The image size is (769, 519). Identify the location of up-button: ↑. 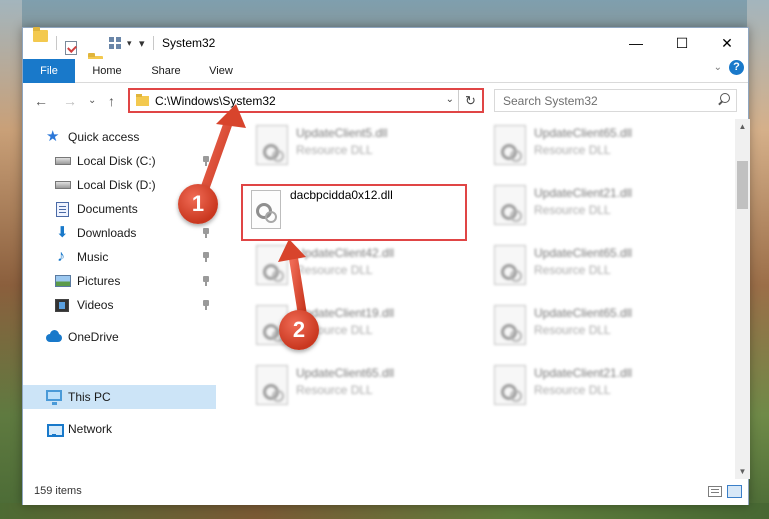
(111, 101).